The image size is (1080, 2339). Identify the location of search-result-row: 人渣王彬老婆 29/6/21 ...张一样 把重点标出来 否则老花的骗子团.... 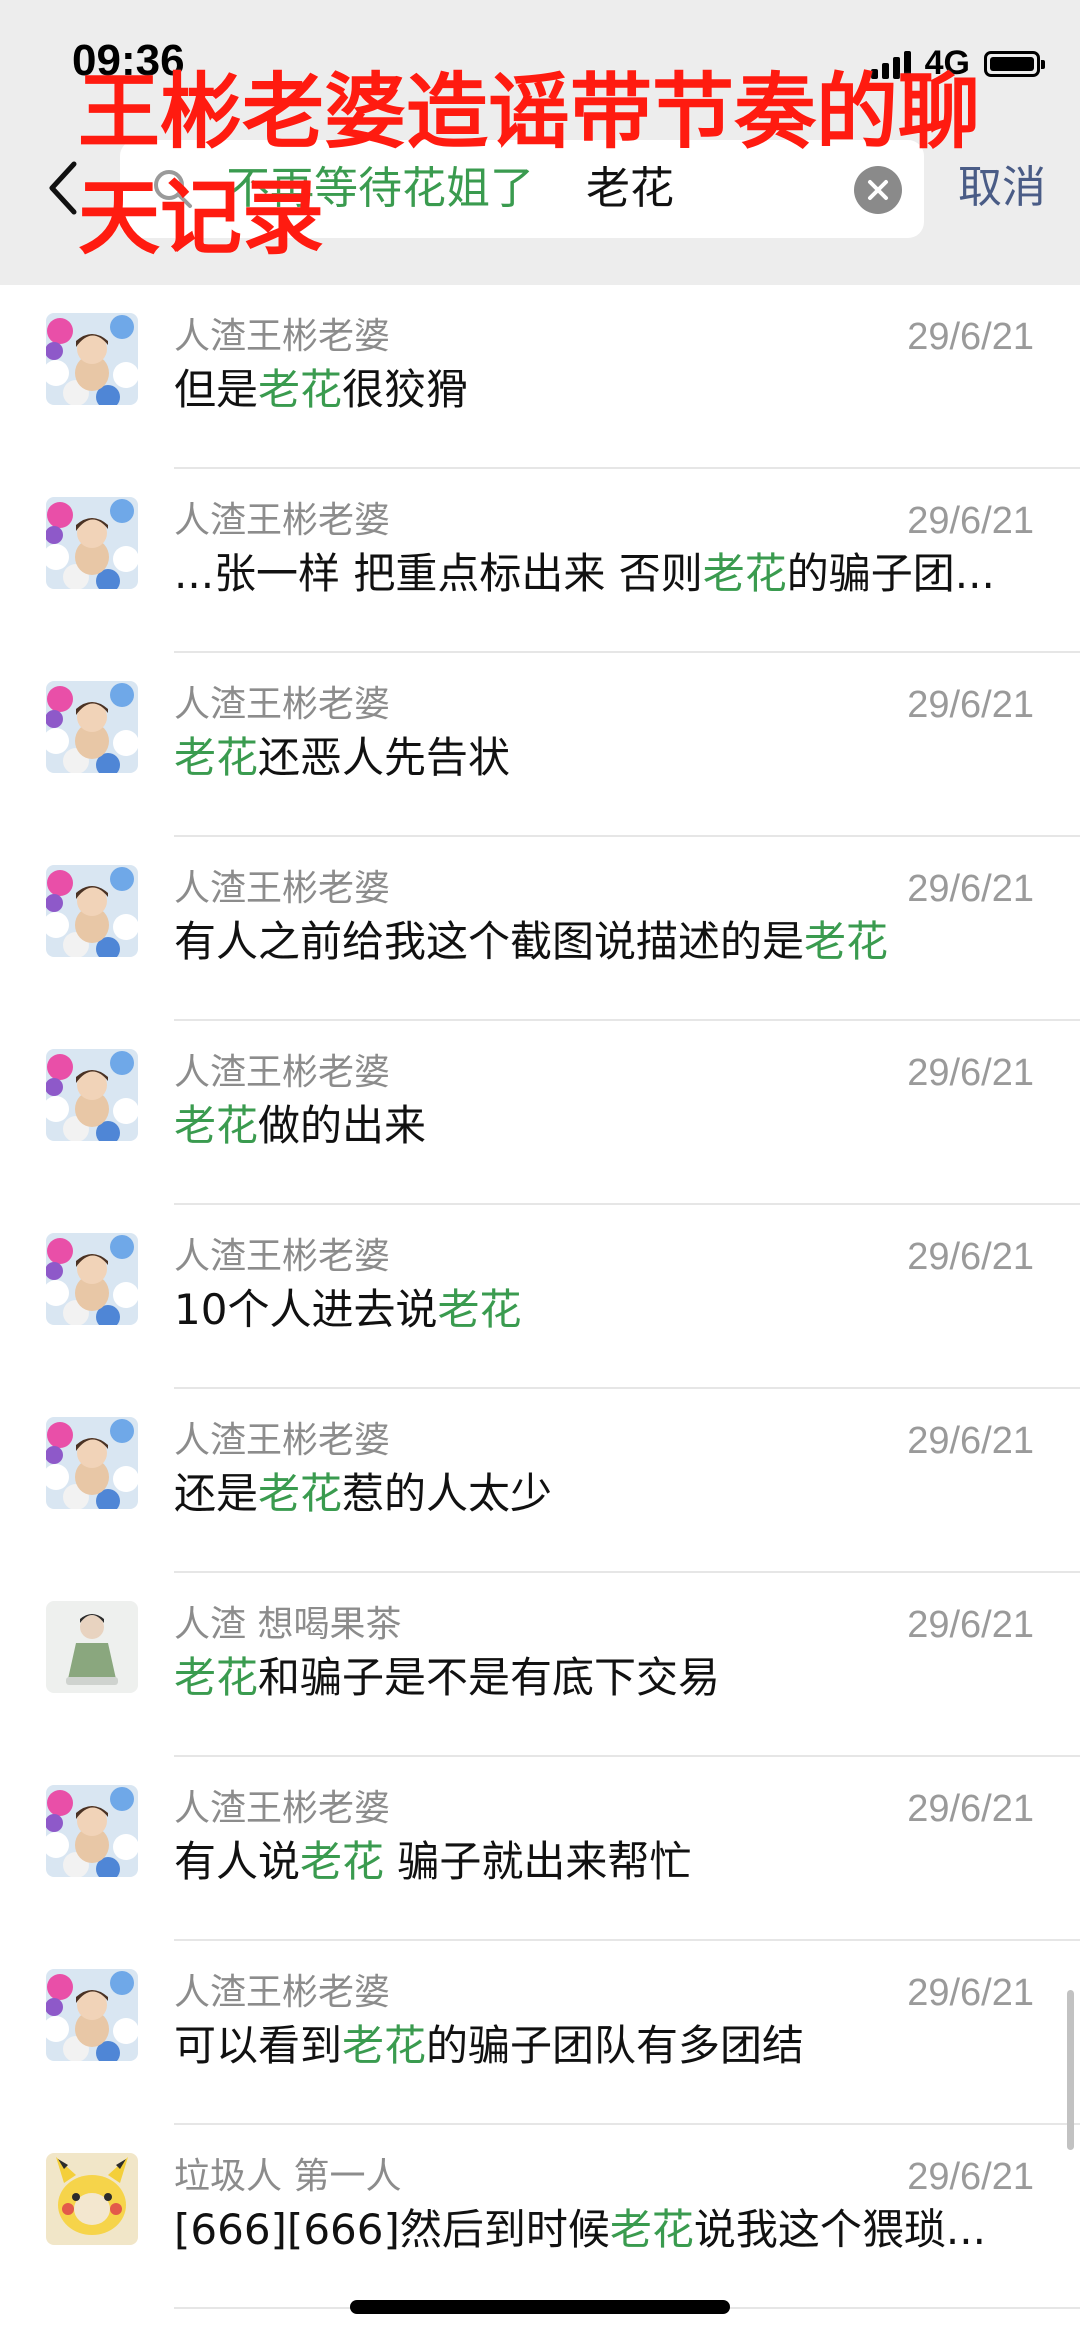
(540, 561).